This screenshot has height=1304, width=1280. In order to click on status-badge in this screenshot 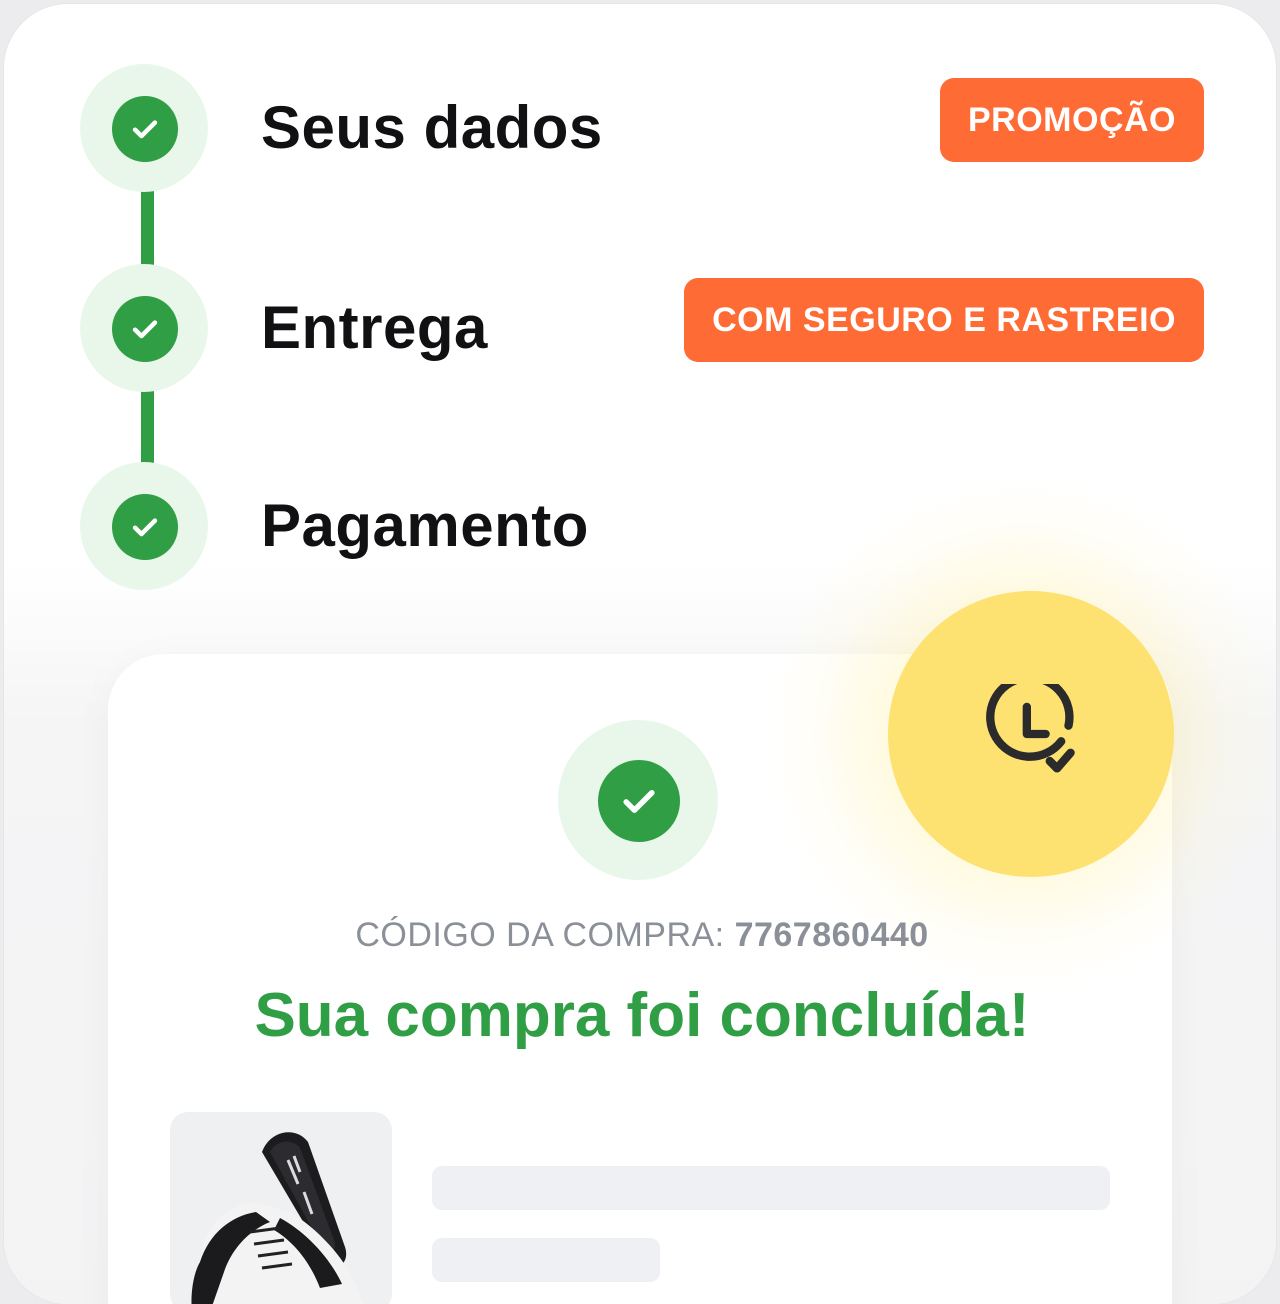, I will do `click(1031, 734)`.